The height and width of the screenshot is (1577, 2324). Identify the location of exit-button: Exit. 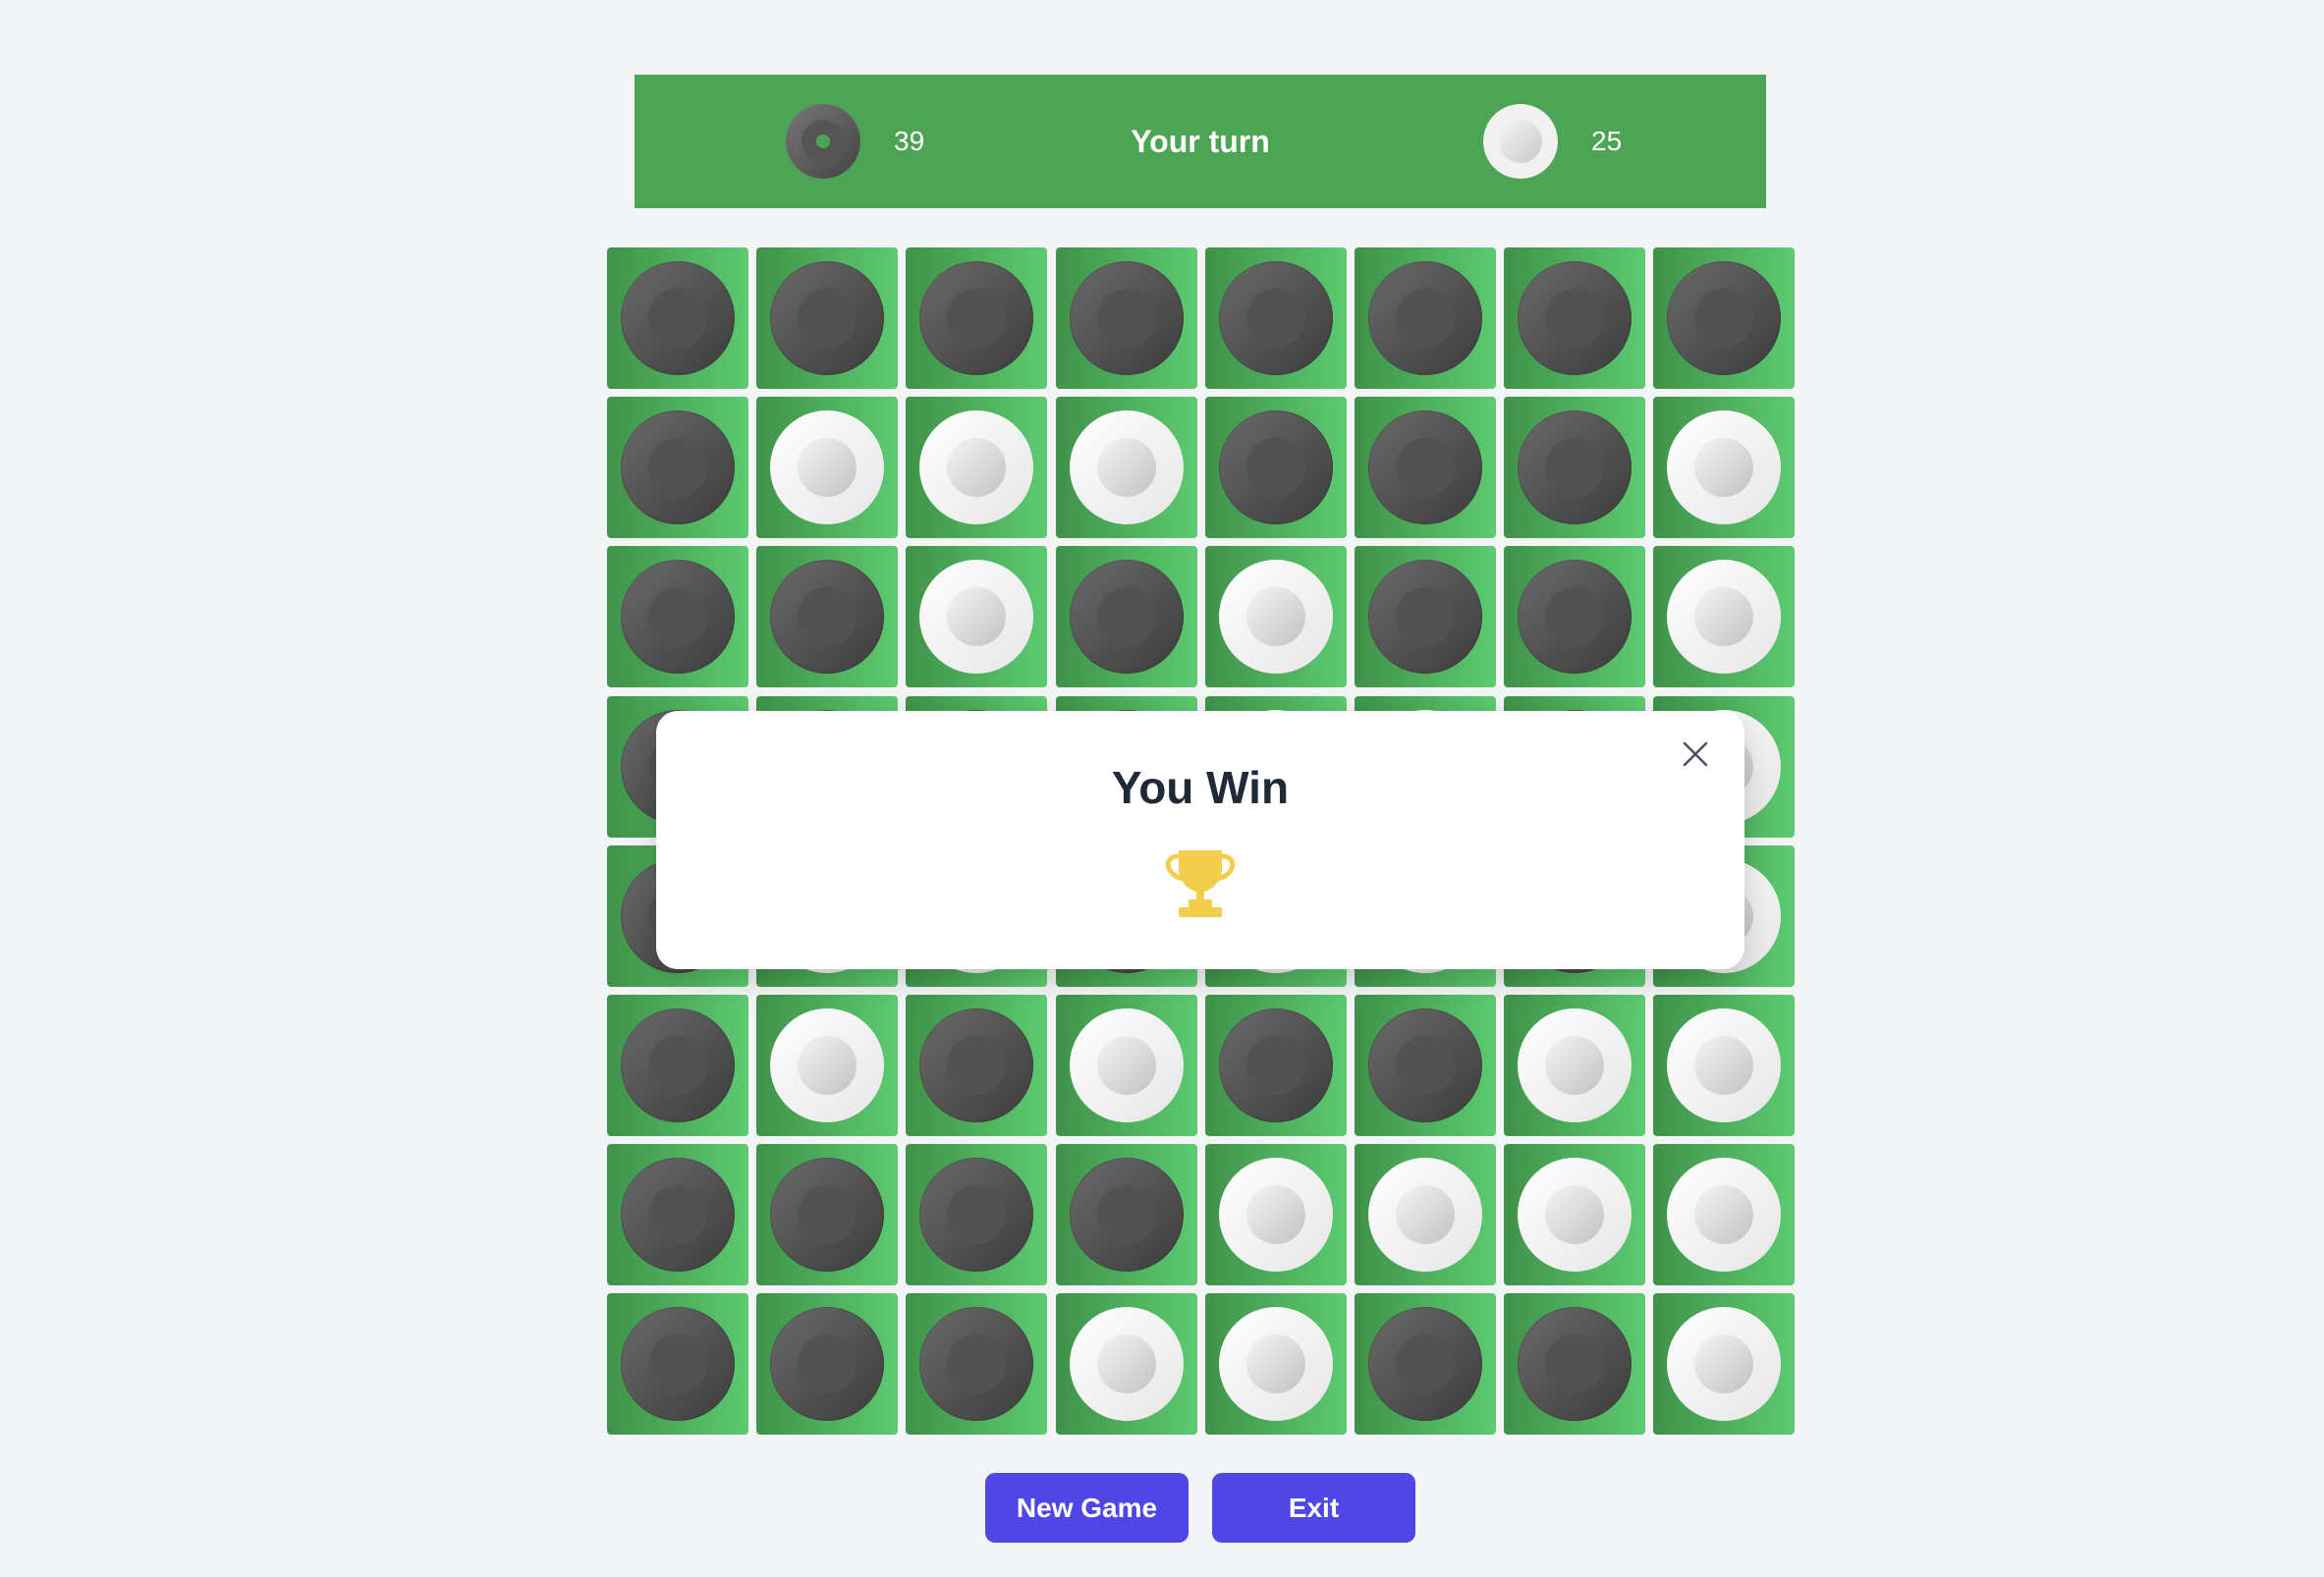
(1313, 1508).